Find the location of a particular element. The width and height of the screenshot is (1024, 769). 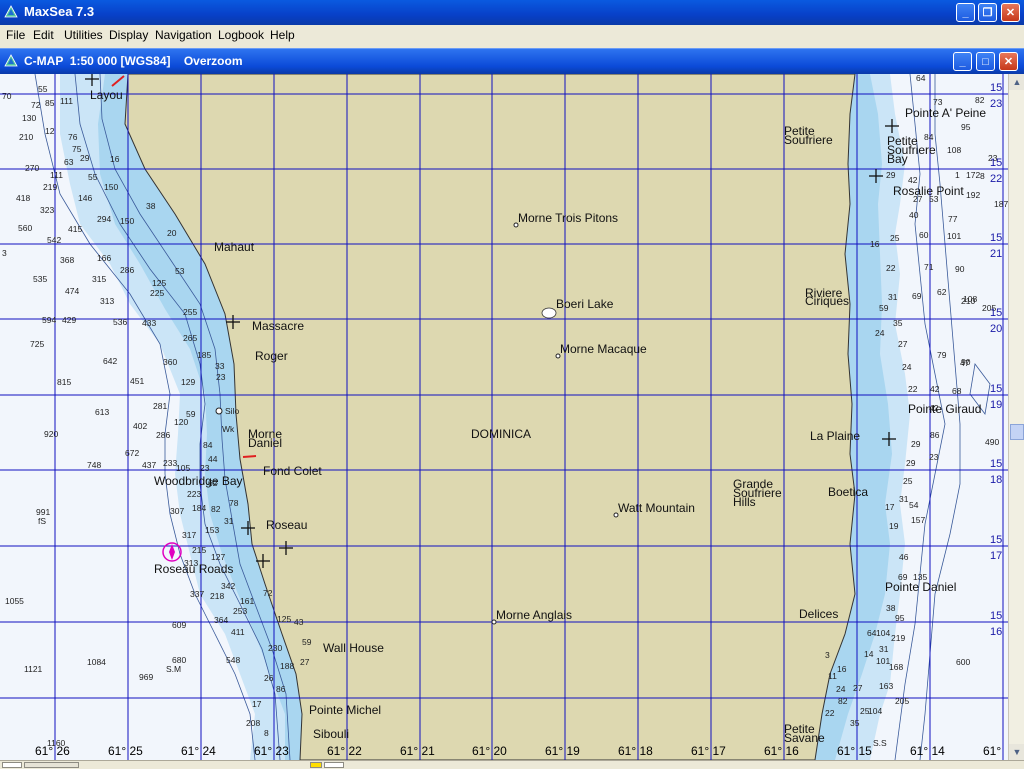

chart-close-button: ✕ is located at coordinates (1008, 61).